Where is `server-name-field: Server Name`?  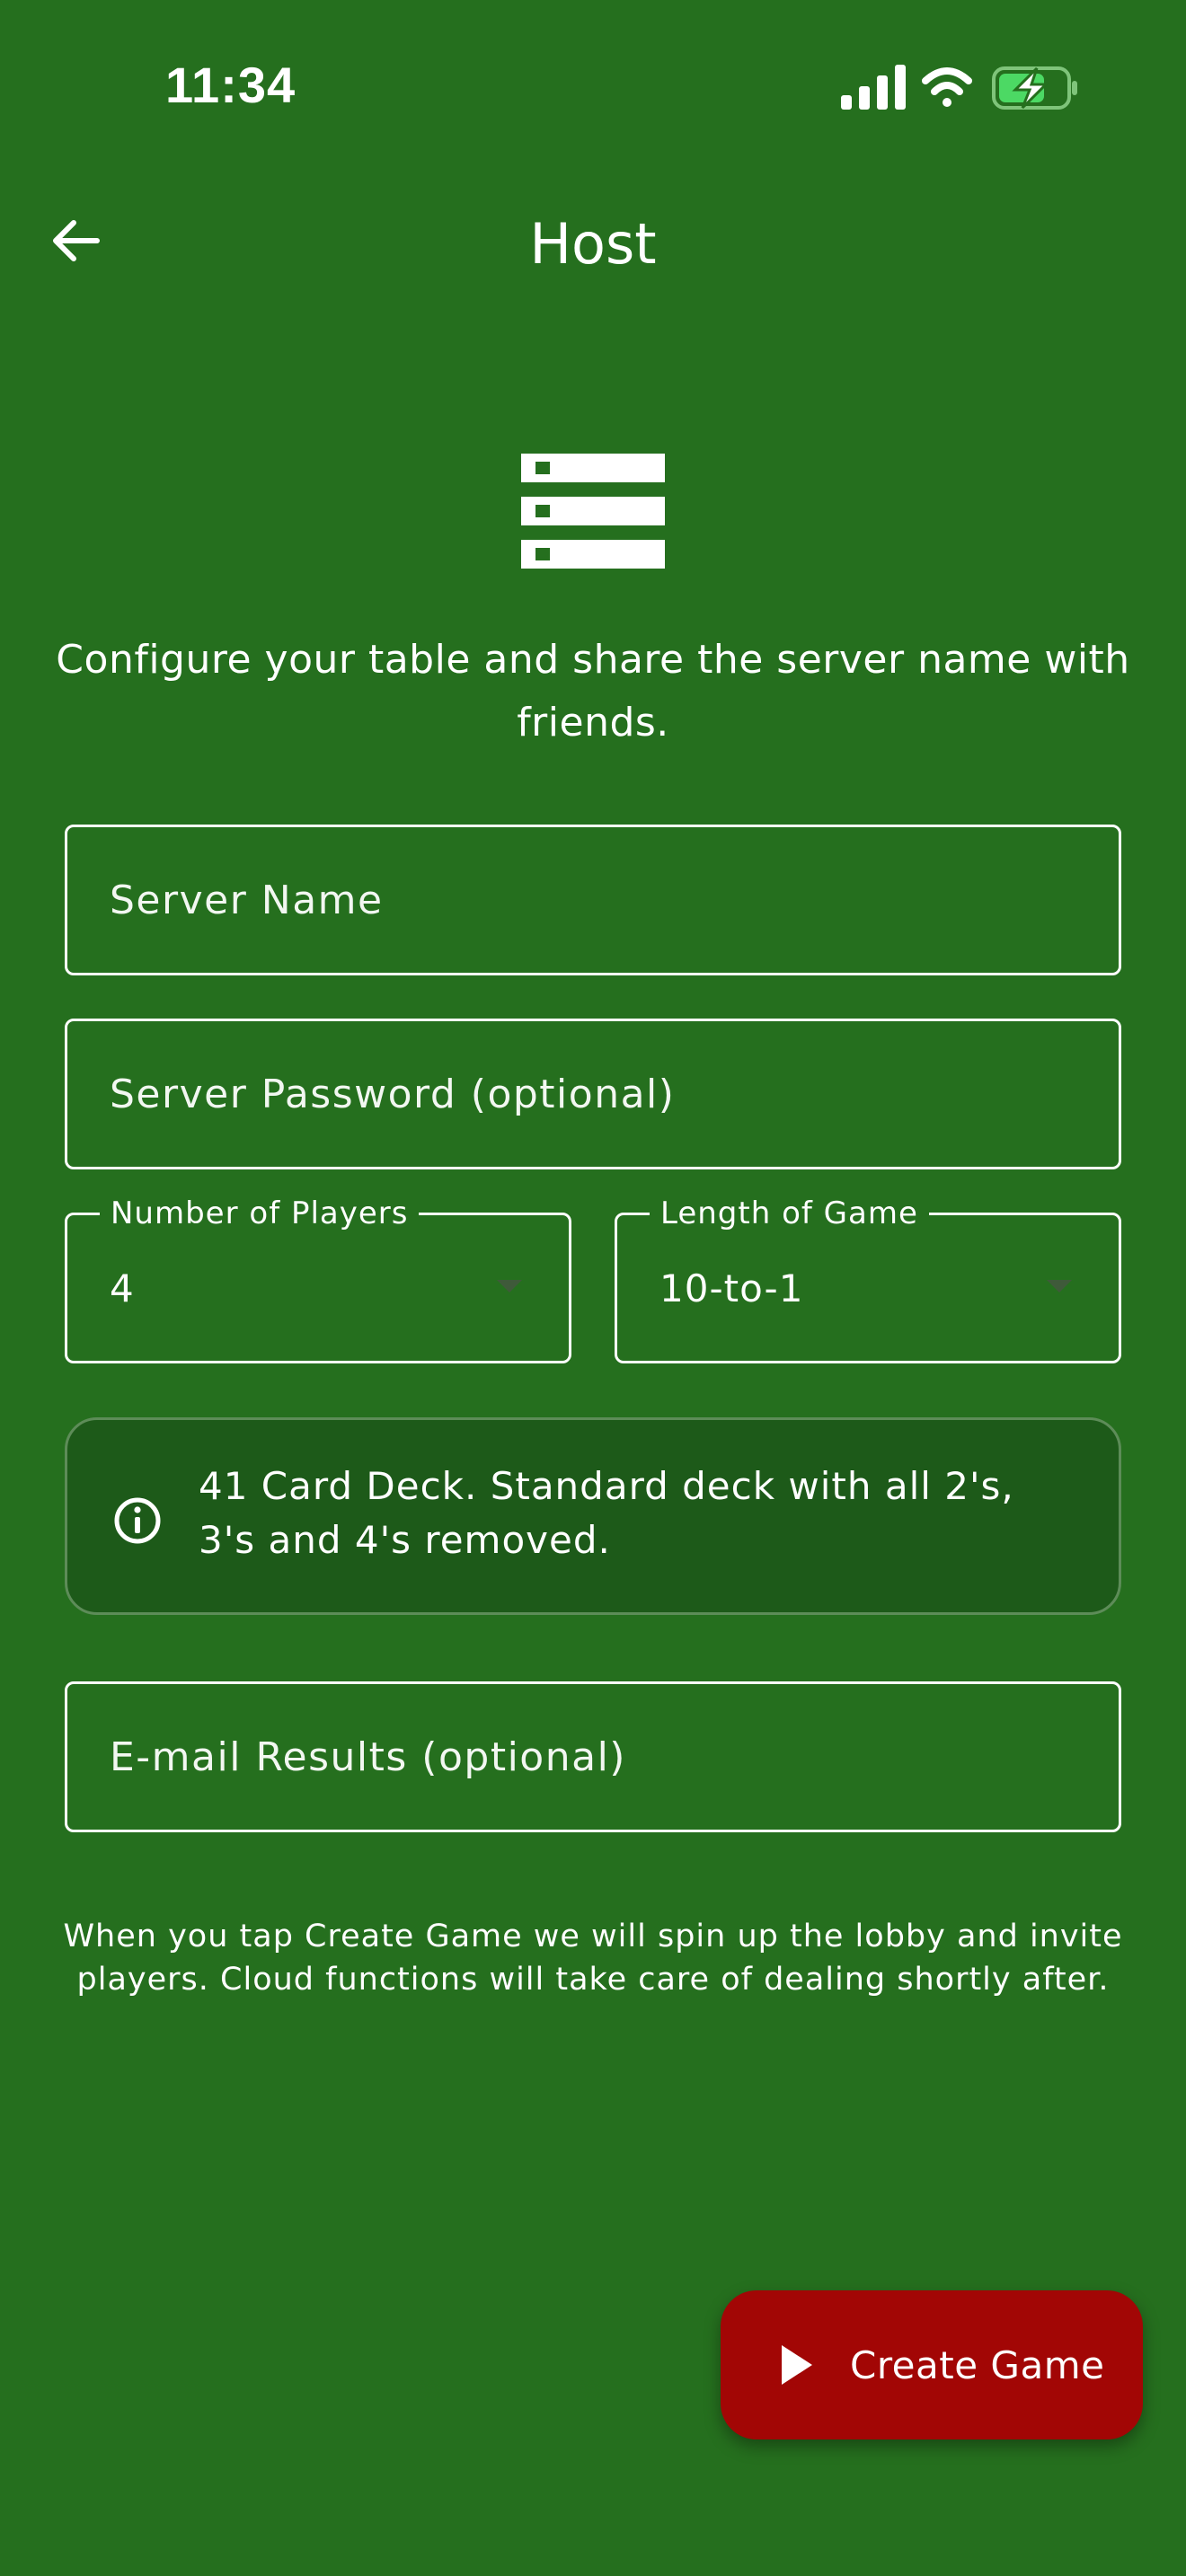
server-name-field: Server Name is located at coordinates (593, 900).